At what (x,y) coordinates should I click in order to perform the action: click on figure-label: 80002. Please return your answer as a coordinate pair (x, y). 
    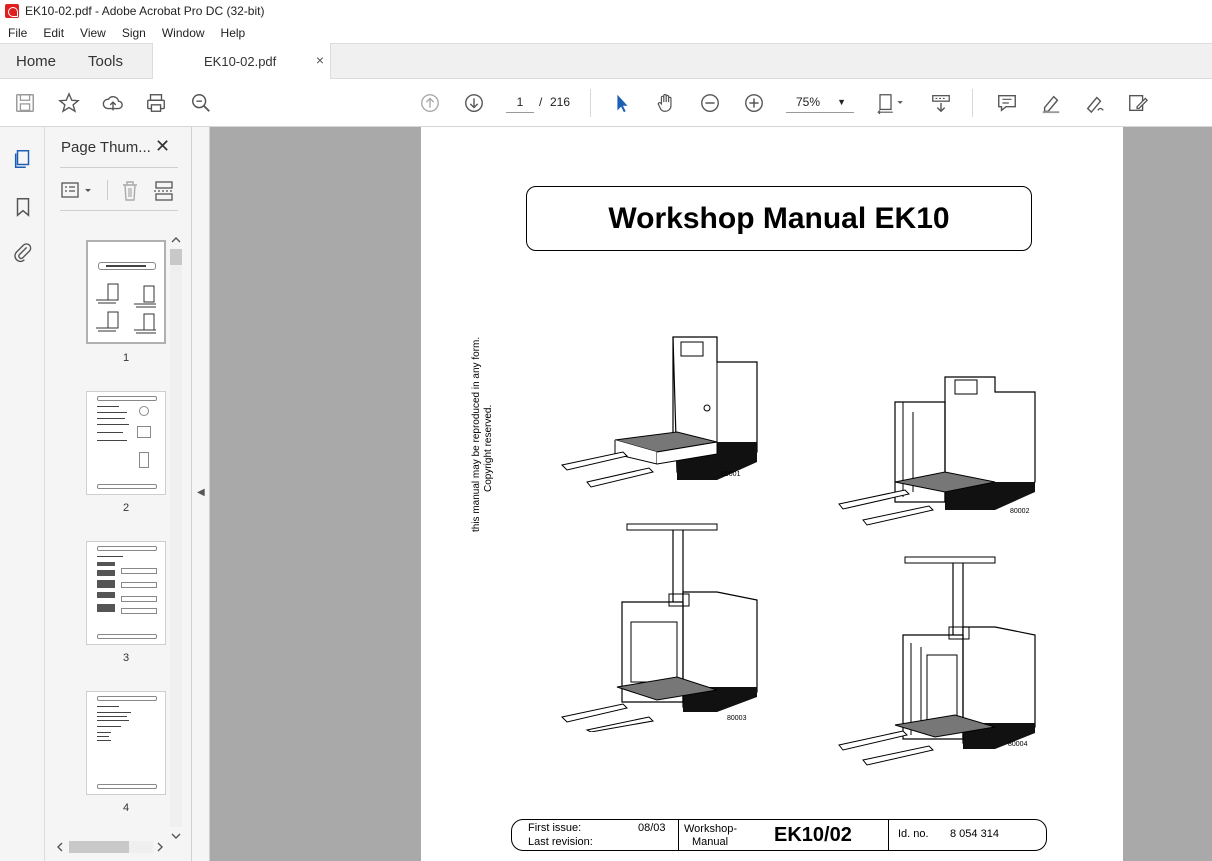
    Looking at the image, I should click on (1020, 511).